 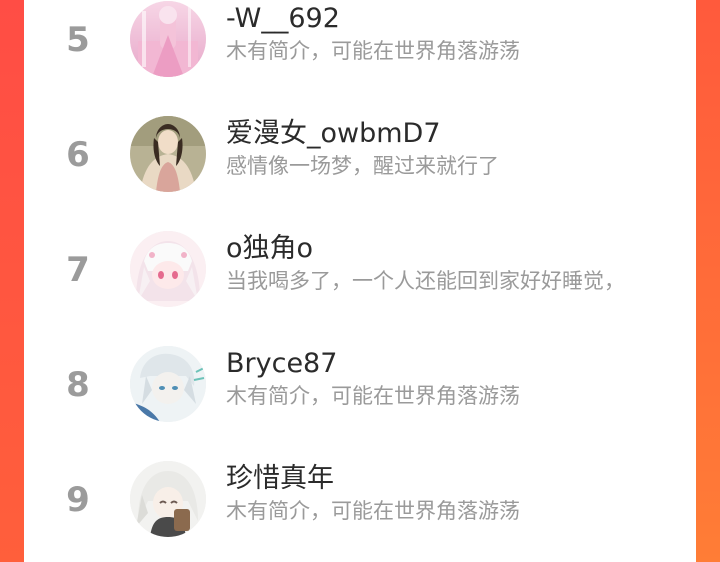 I want to click on user-name: 珍惜真年, so click(x=280, y=479).